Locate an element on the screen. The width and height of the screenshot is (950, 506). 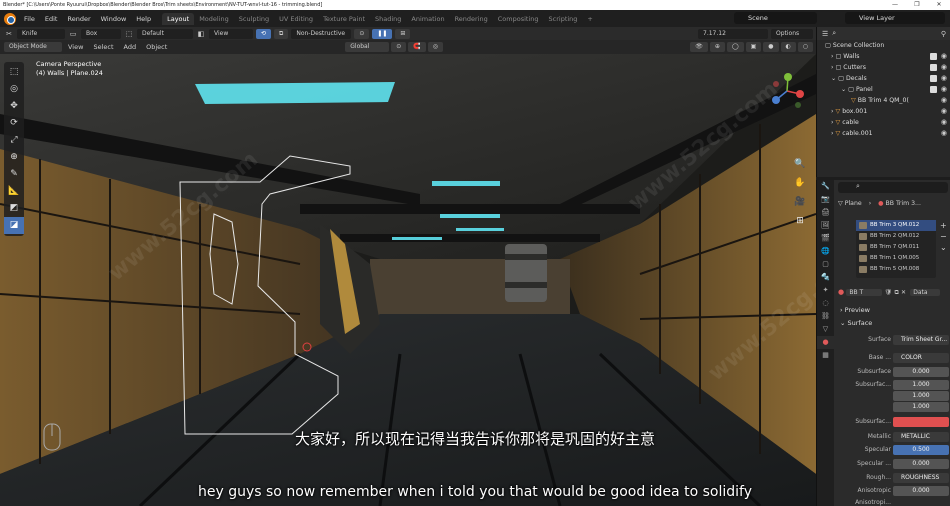
scene-selector: Scene is located at coordinates (775, 18).